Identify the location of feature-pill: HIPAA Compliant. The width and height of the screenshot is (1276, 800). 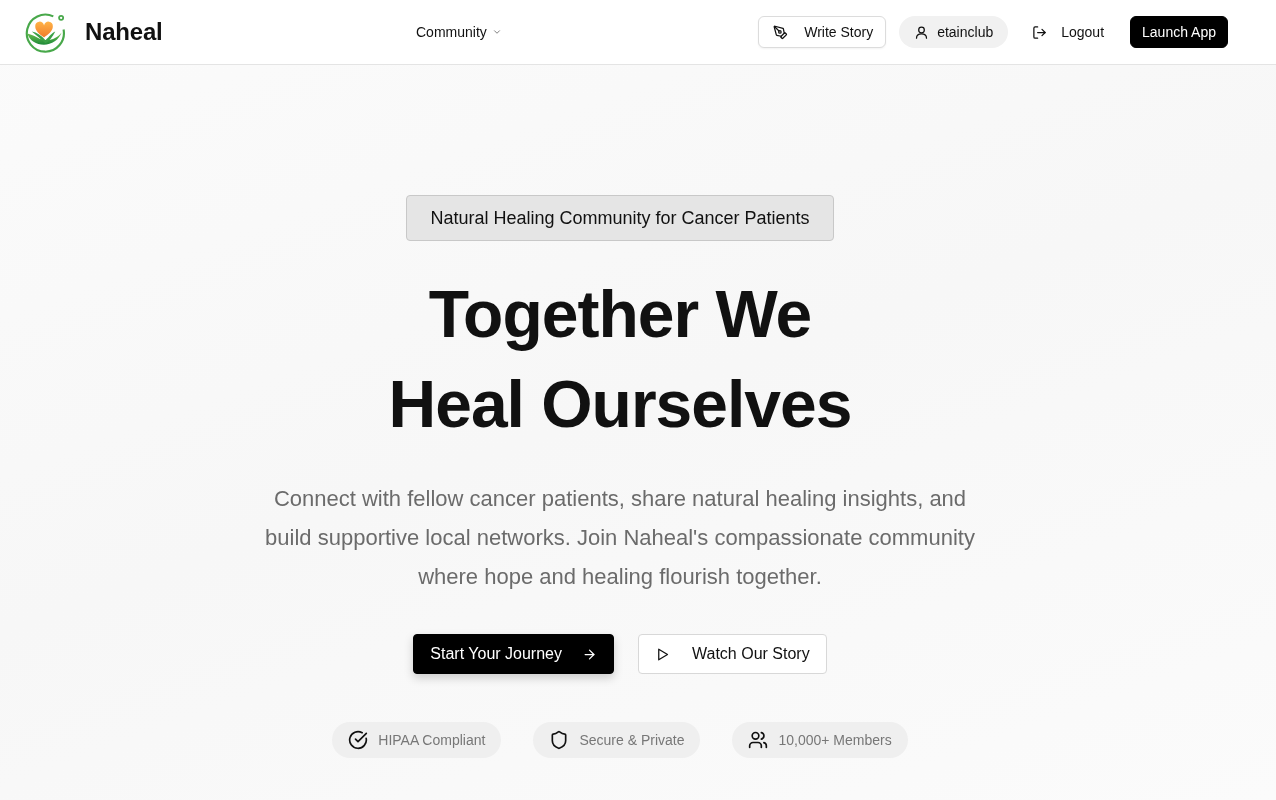
(417, 740).